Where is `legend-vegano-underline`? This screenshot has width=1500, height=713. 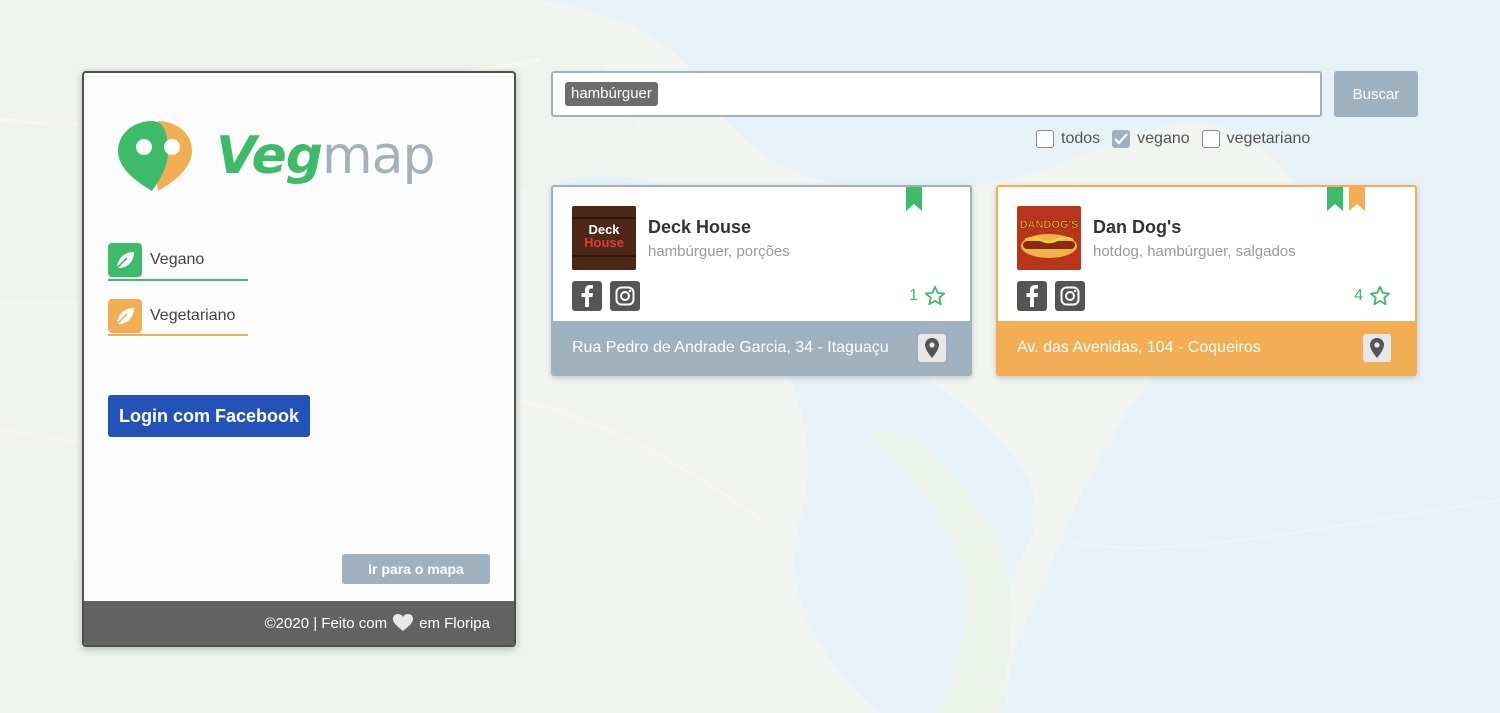 legend-vegano-underline is located at coordinates (178, 280).